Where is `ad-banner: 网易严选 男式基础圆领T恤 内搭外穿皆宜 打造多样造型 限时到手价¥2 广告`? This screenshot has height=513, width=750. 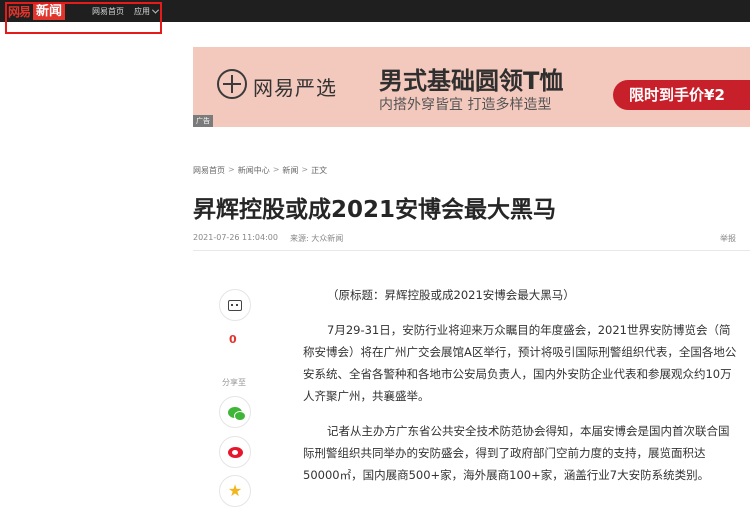
ad-banner: 网易严选 男式基础圆领T恤 内搭外穿皆宜 打造多样造型 限时到手价¥2 广告 is located at coordinates (471, 87).